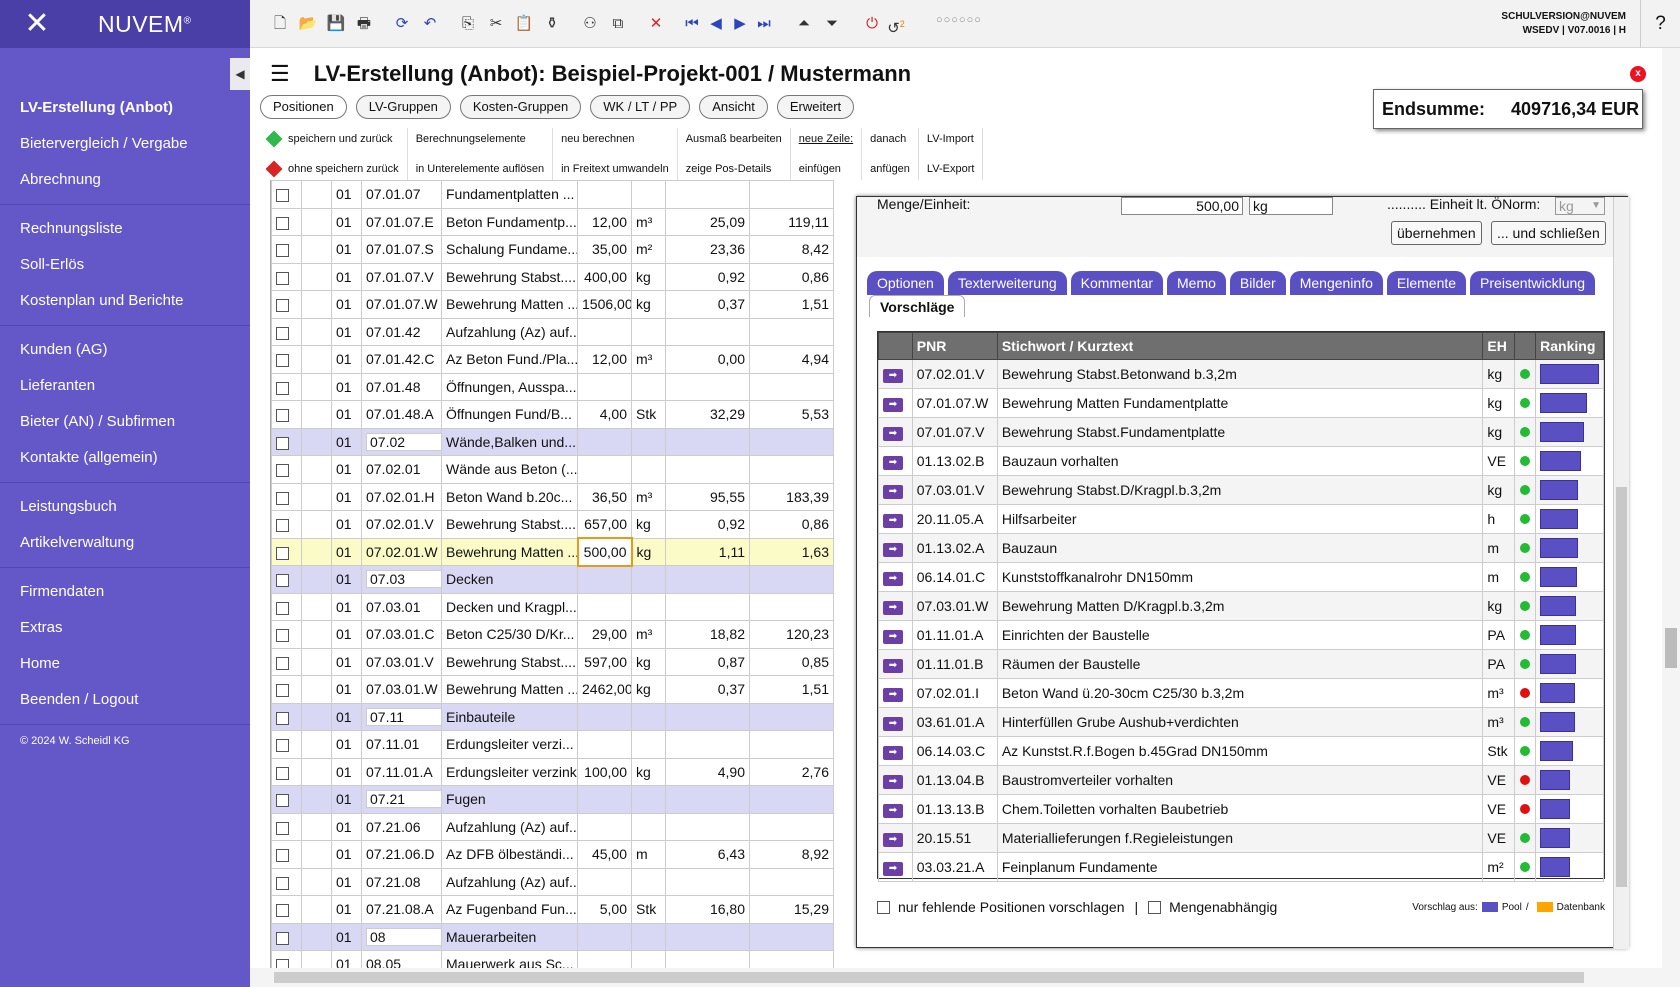 The image size is (1680, 987). Describe the element at coordinates (509, 579) in the screenshot. I see `shorttext-cell: Decken` at that location.